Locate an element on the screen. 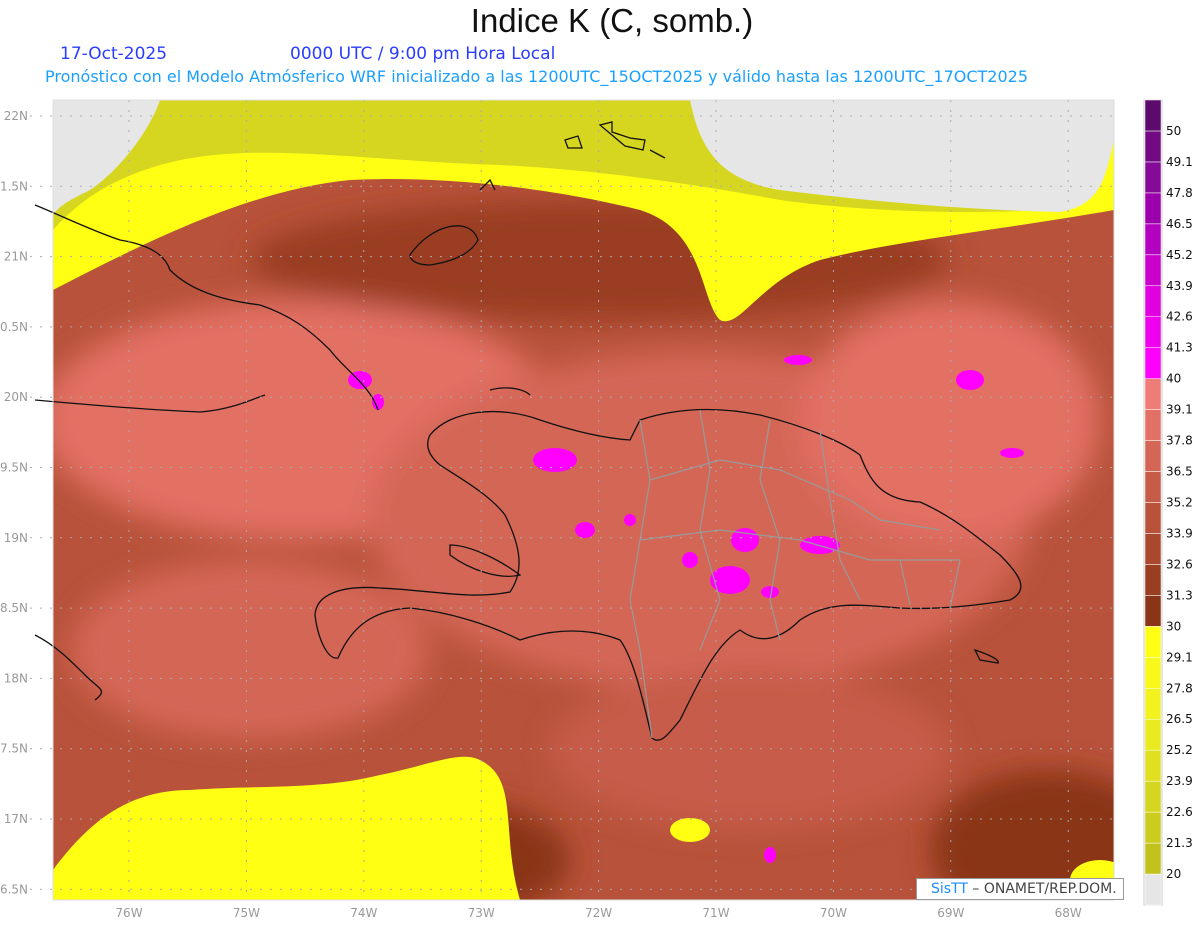 The image size is (1200, 927). colorbar-label: 39.1 is located at coordinates (1179, 410).